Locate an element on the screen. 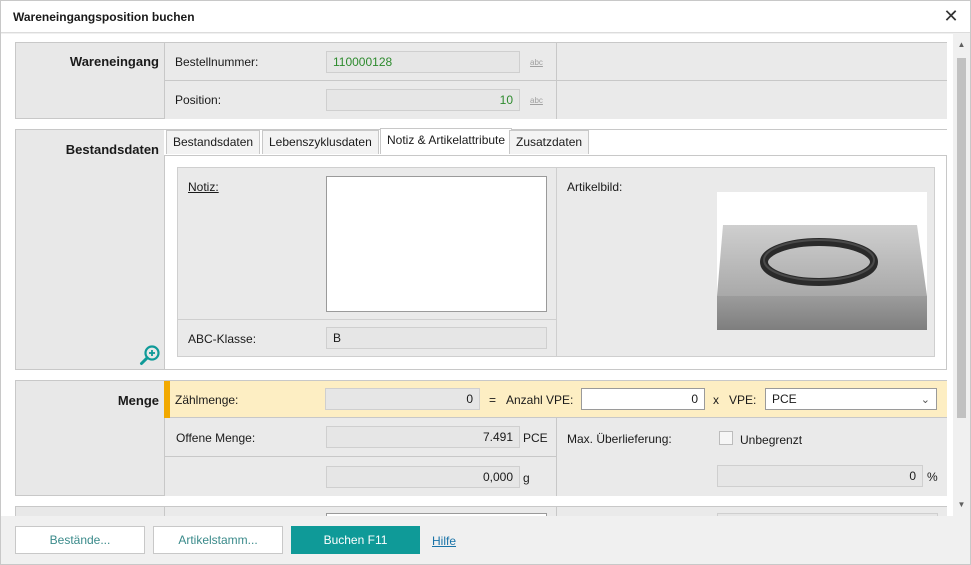  abc-klasse-field: B is located at coordinates (436, 338).